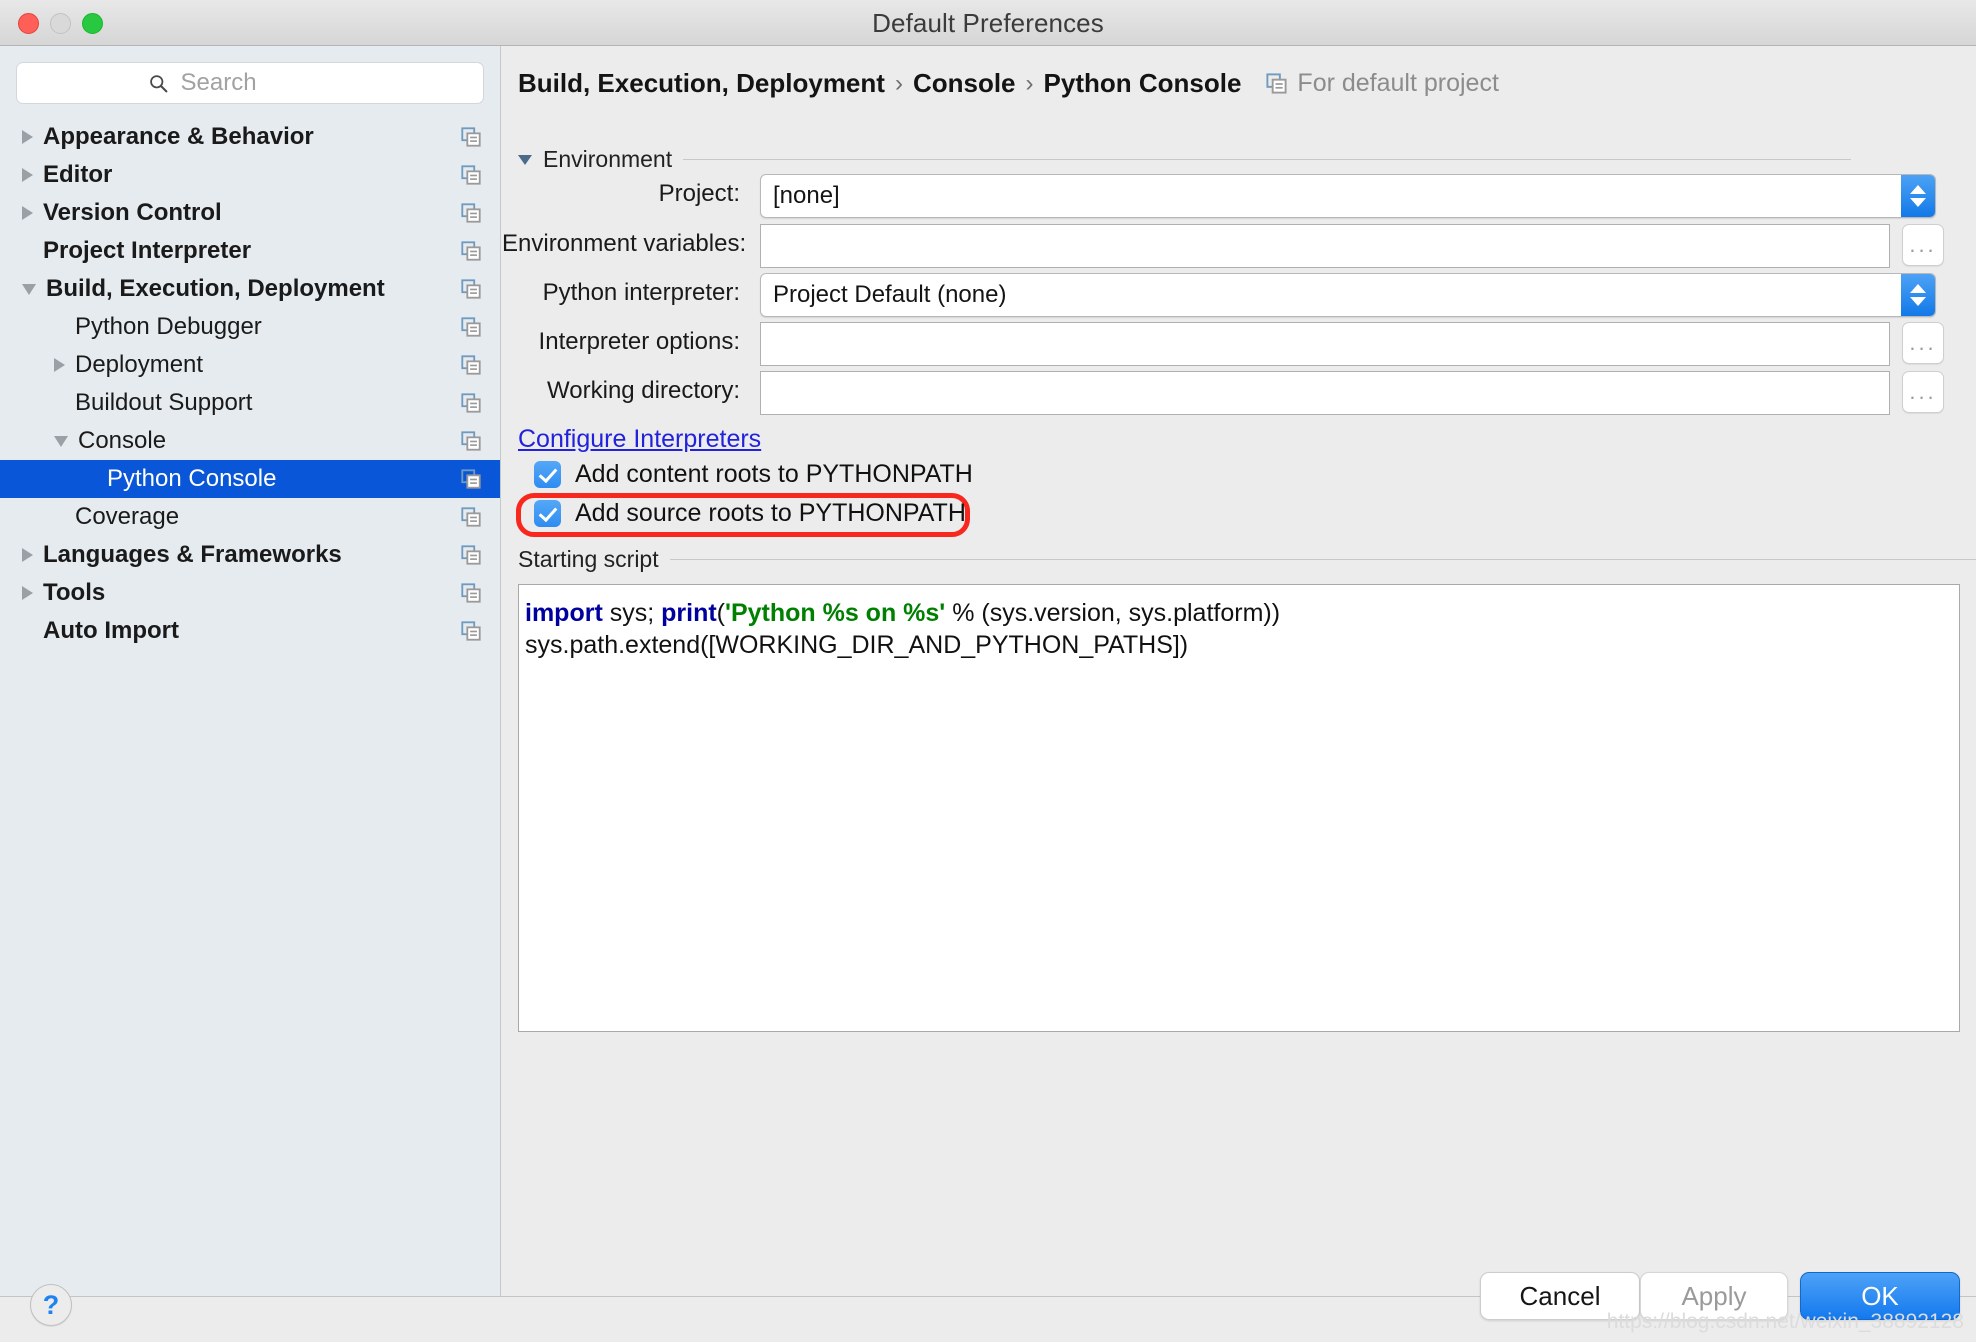  I want to click on search-box, so click(250, 83).